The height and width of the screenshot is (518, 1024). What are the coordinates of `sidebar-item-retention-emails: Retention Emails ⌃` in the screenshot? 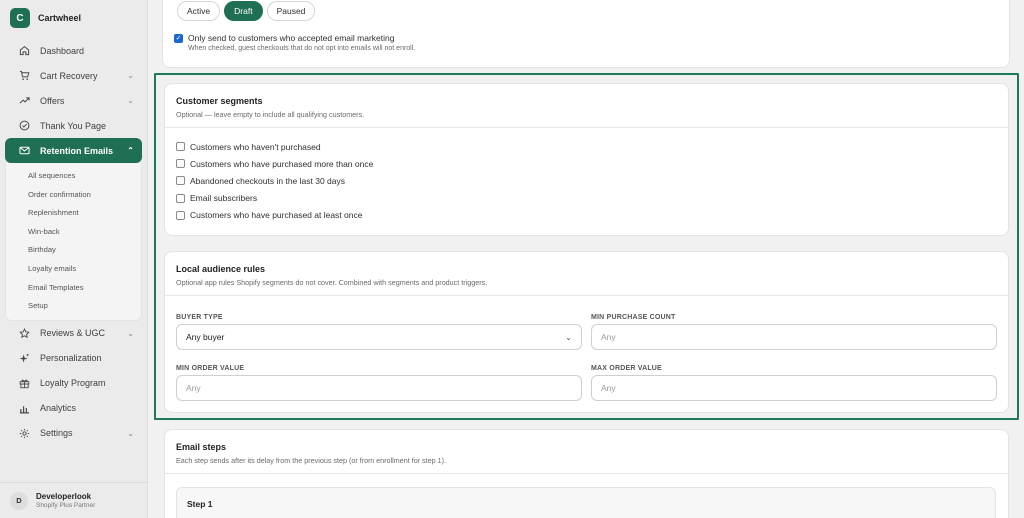 It's located at (73, 150).